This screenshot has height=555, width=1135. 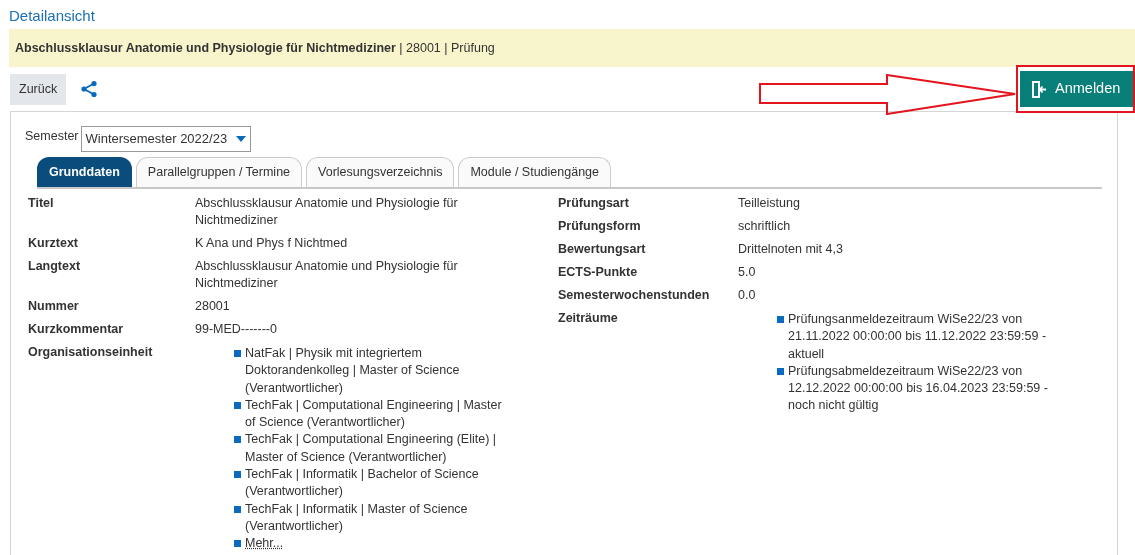 What do you see at coordinates (84, 172) in the screenshot?
I see `tab: Grunddaten` at bounding box center [84, 172].